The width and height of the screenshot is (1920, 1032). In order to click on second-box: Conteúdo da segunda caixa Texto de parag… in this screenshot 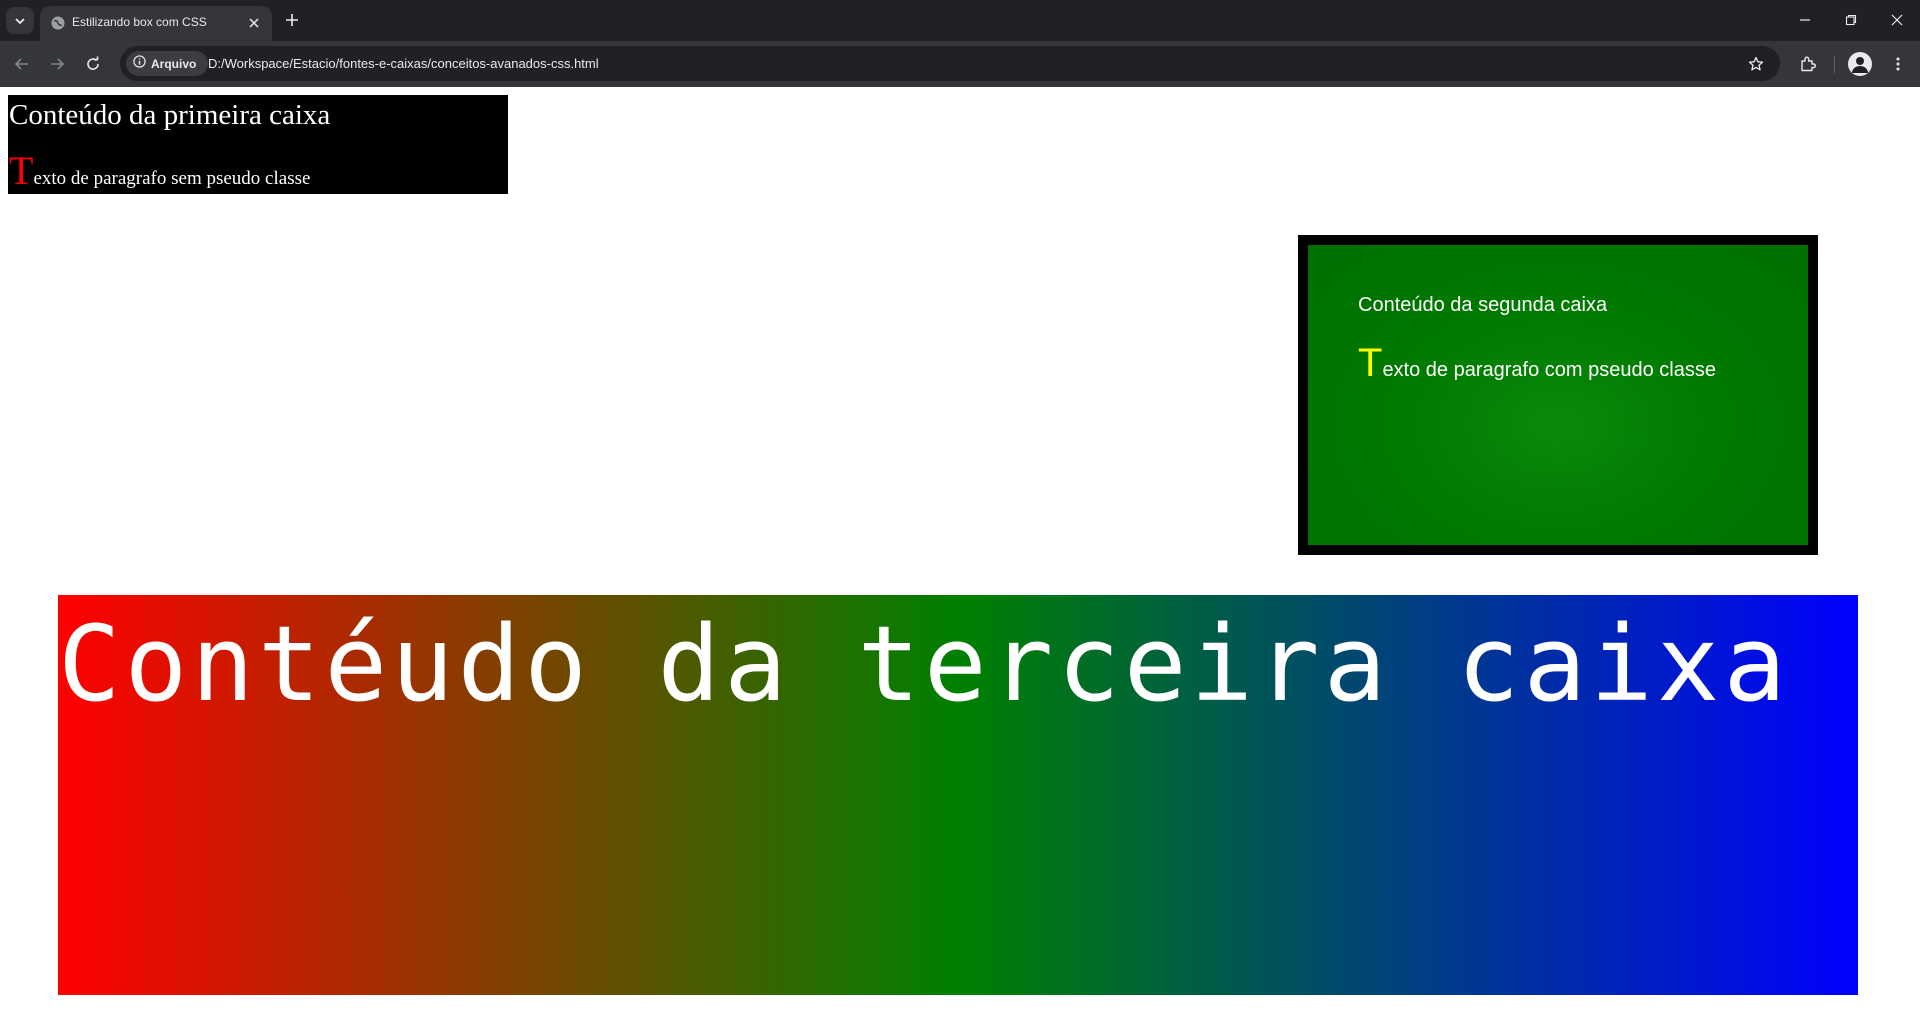, I will do `click(1558, 395)`.